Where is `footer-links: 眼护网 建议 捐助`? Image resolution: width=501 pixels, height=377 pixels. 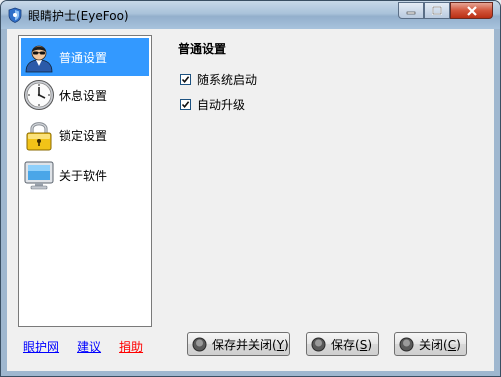 footer-links: 眼护网 建议 捐助 is located at coordinates (92, 346).